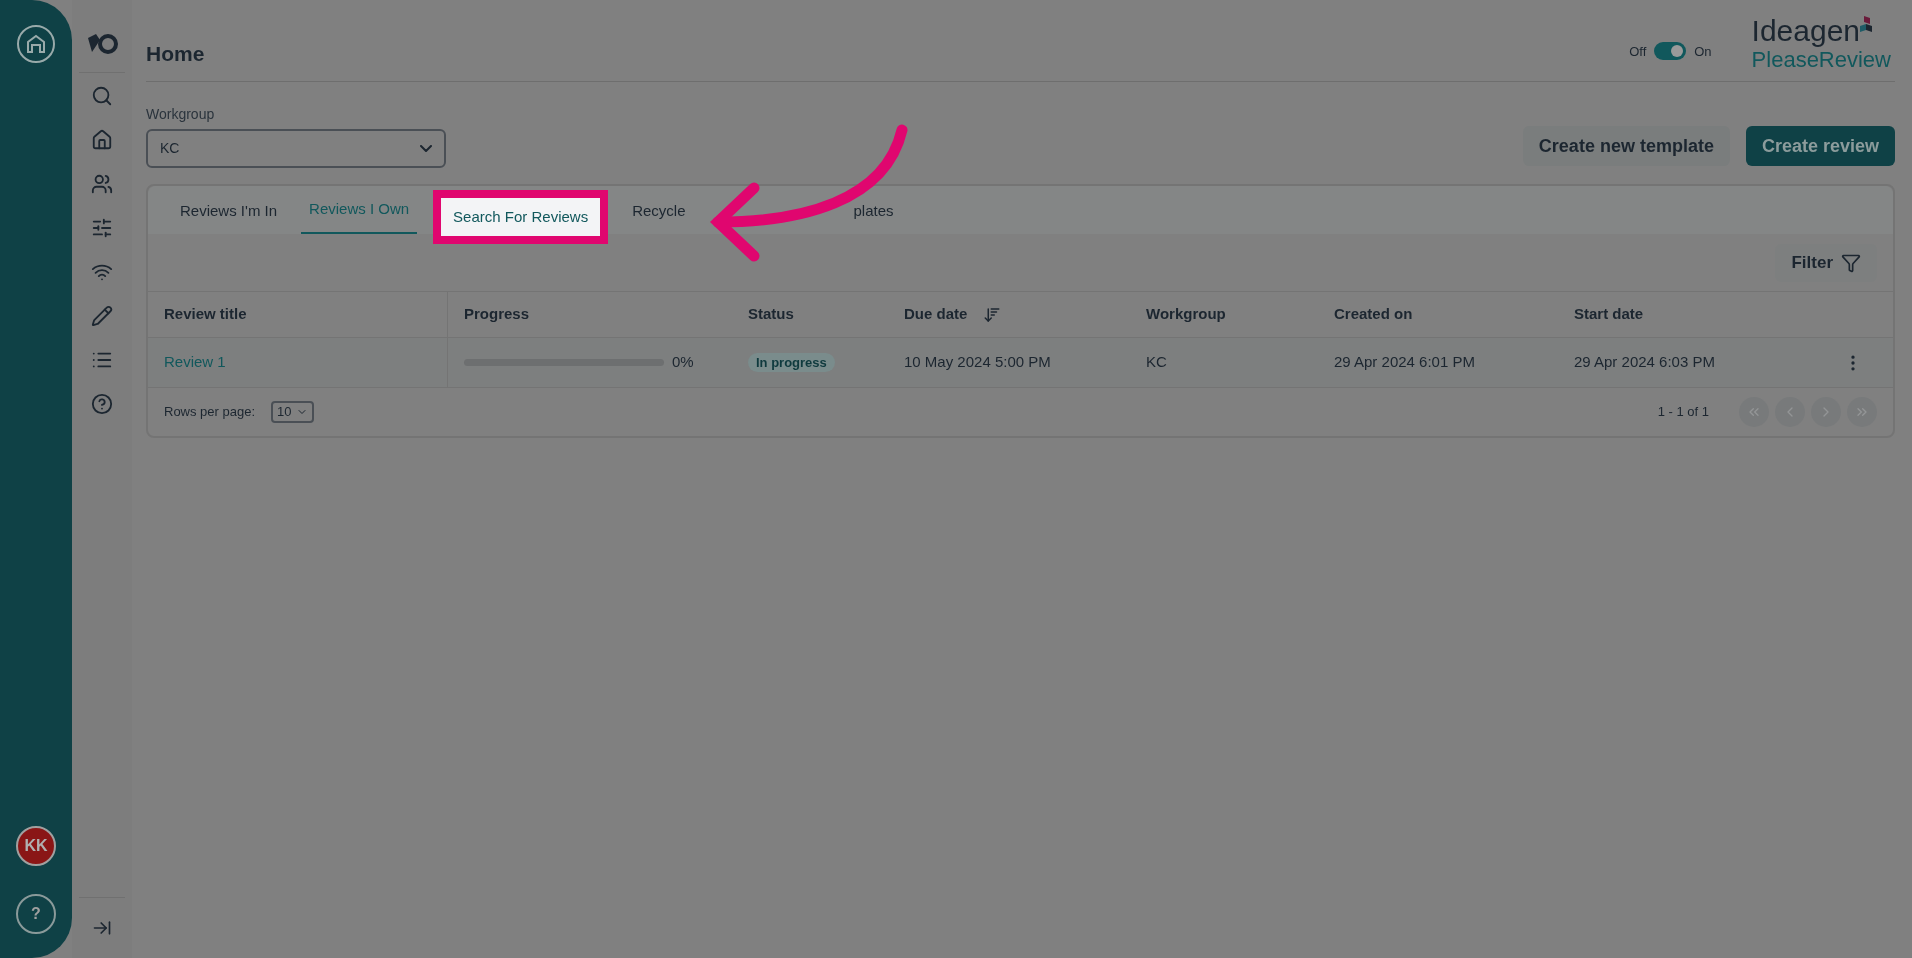  I want to click on tab: Reviews I'm In, so click(229, 216).